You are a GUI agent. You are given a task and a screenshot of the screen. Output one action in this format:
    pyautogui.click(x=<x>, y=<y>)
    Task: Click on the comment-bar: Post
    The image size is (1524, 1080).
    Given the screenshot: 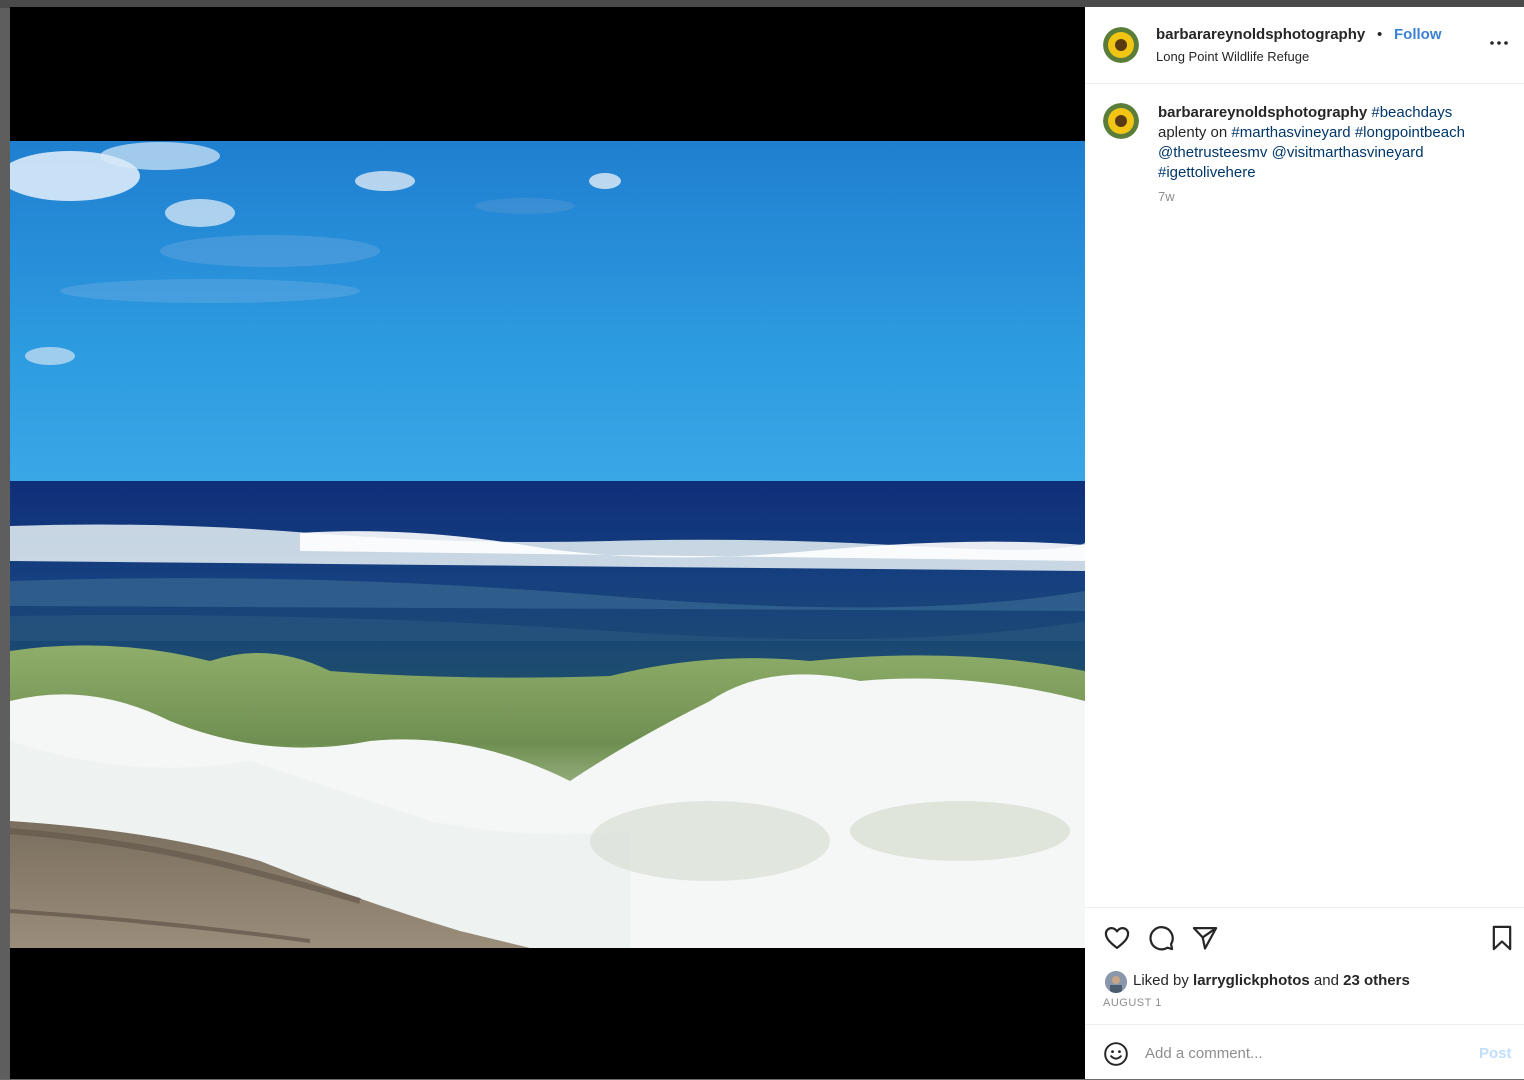 What is the action you would take?
    pyautogui.click(x=1304, y=1052)
    